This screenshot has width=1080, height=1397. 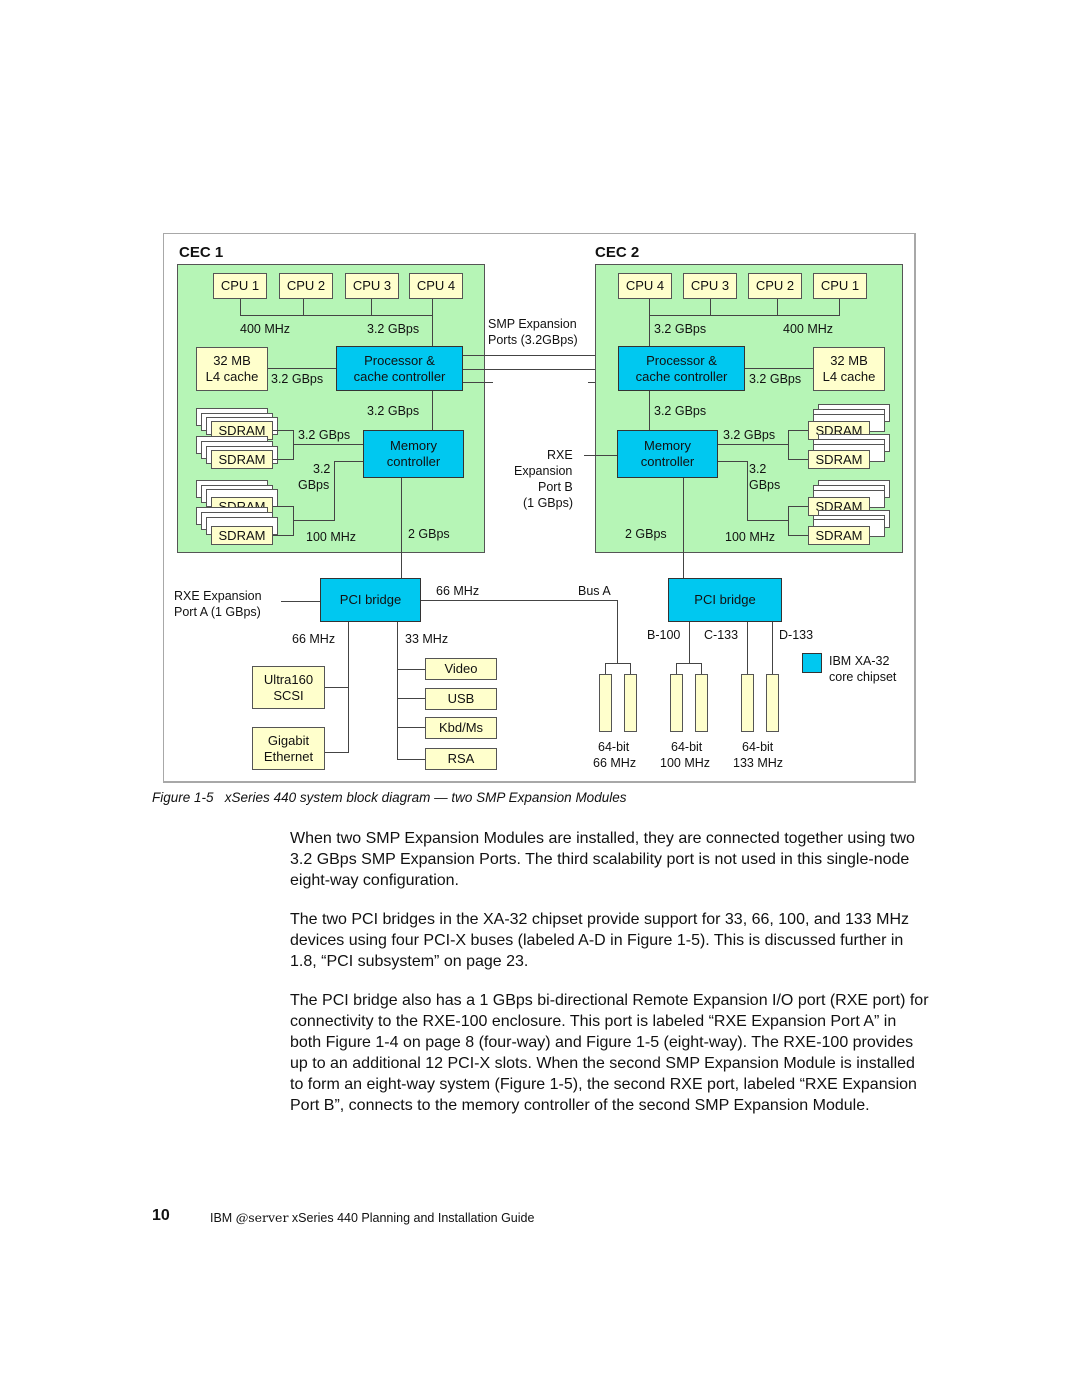 I want to click on cec1-proc-mem-link: 3.2 GBps, so click(x=393, y=411).